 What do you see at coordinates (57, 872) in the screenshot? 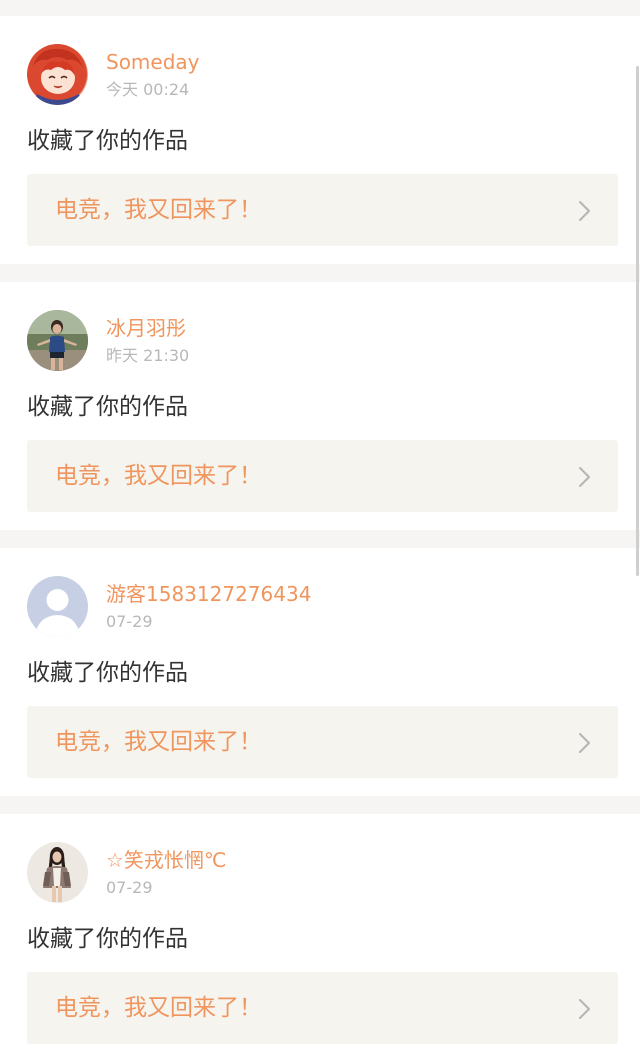
I see `woman-photo-avatar-icon` at bounding box center [57, 872].